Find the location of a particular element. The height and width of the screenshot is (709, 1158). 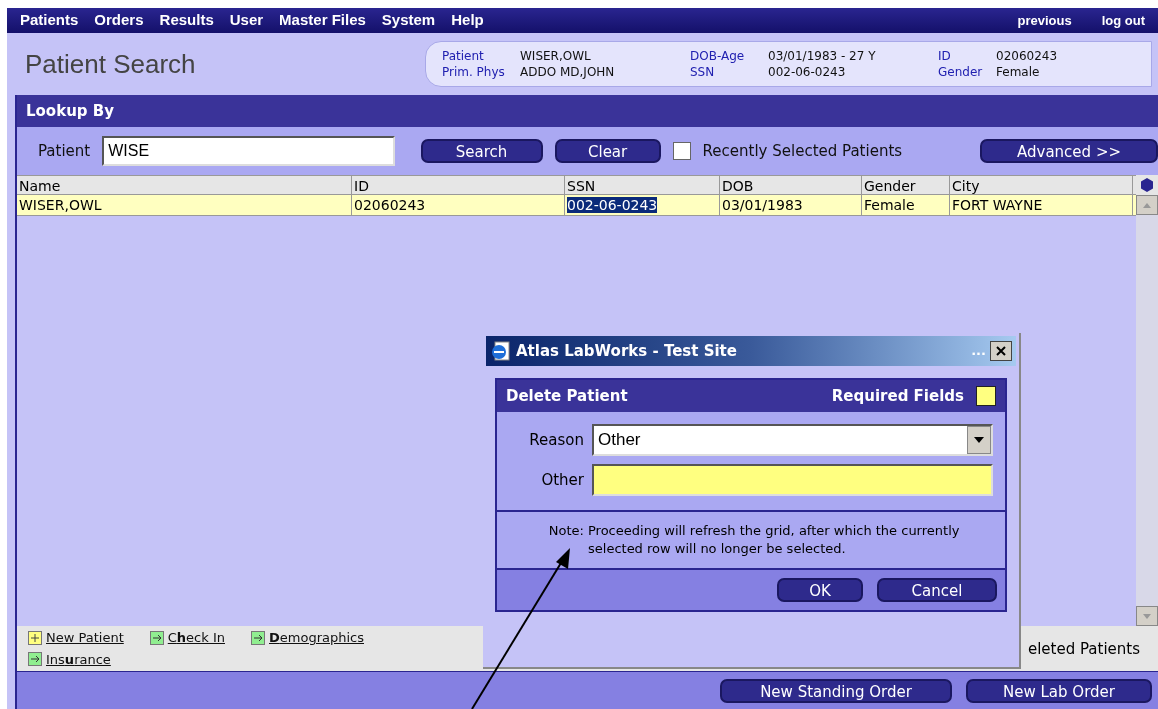

close-button is located at coordinates (1001, 351).